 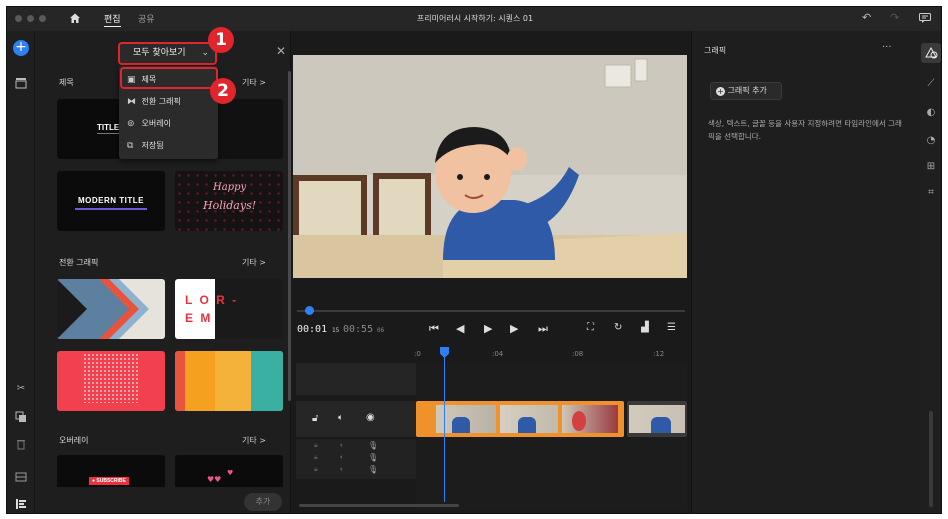 What do you see at coordinates (356, 459) in the screenshot?
I see `track-header-audio: 🔒︎ 🔒︎ 🔒︎ 🔈︎ 🔈︎ 🔈︎ 🎙︎ 🎙︎ 🎙︎` at bounding box center [356, 459].